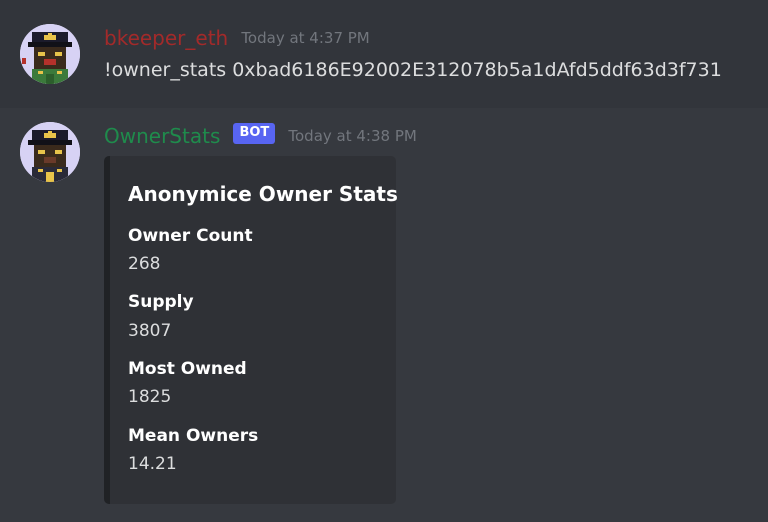 The image size is (768, 522). I want to click on field-name-owner-count: Owner Count, so click(190, 236).